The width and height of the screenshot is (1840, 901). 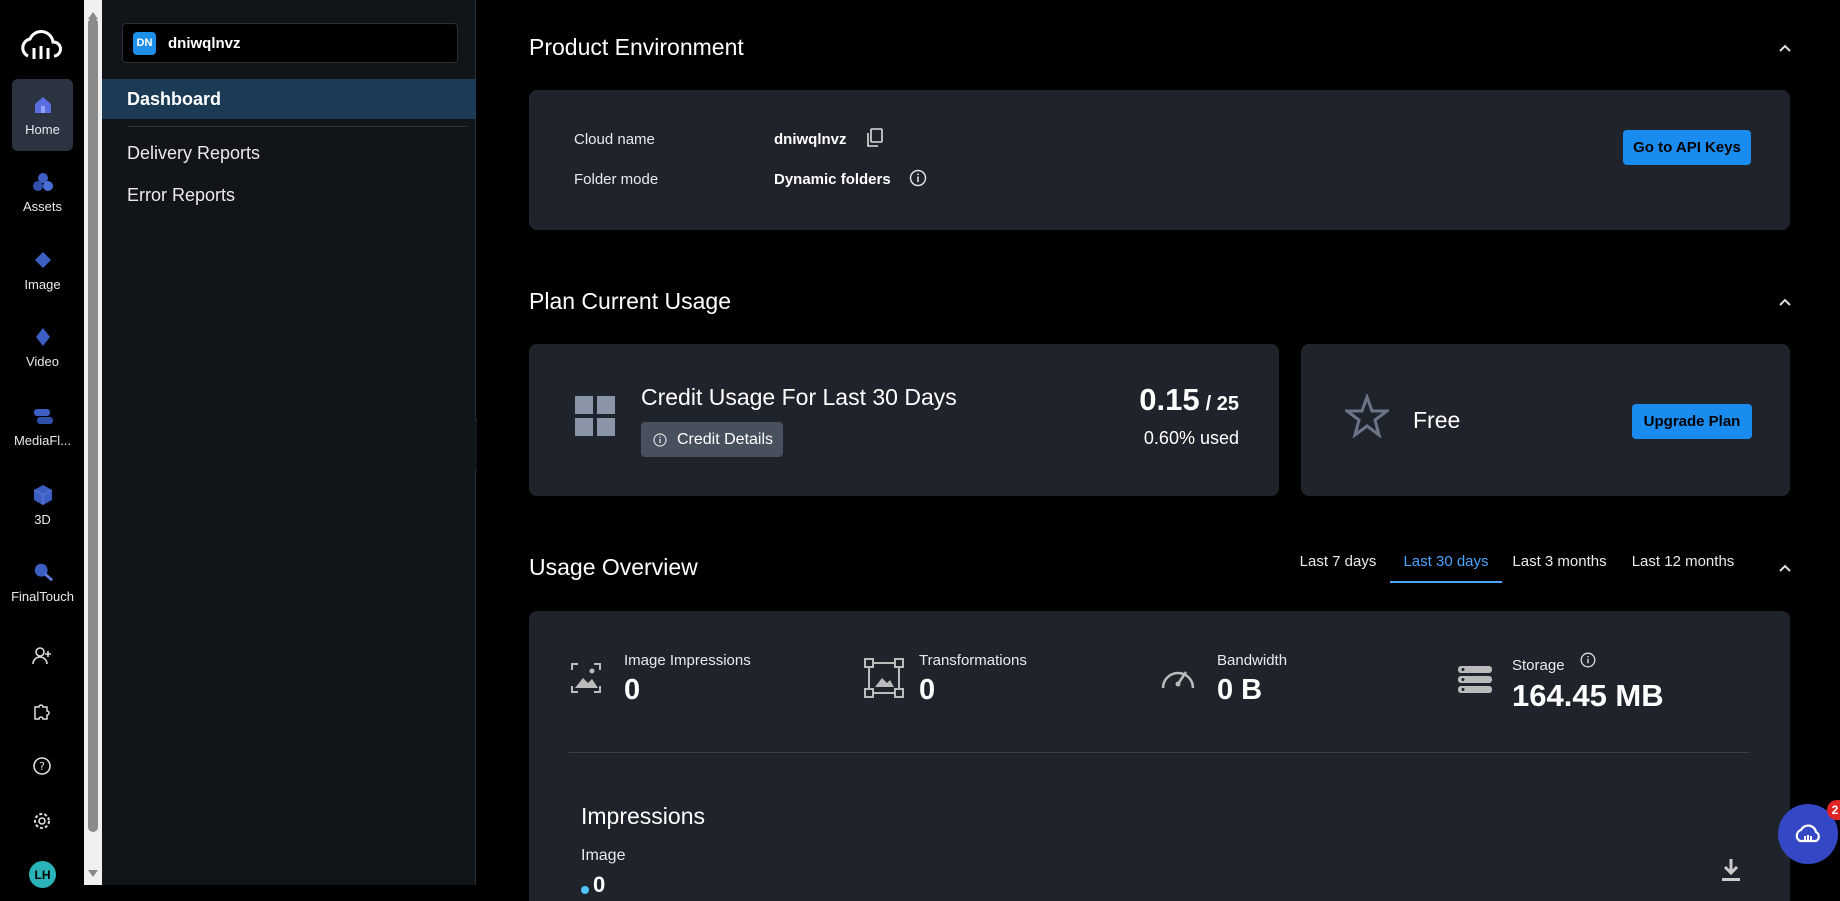 What do you see at coordinates (1692, 421) in the screenshot?
I see `upgrade-plan-button: Upgrade Plan` at bounding box center [1692, 421].